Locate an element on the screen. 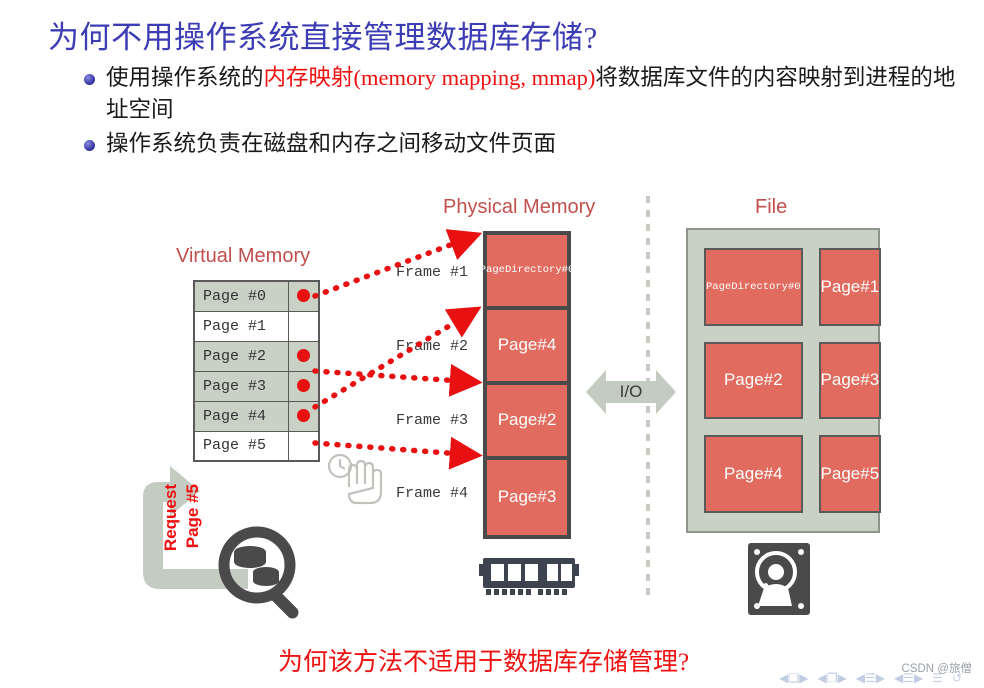 The height and width of the screenshot is (688, 984). table-row: Page #1 is located at coordinates (256, 326).